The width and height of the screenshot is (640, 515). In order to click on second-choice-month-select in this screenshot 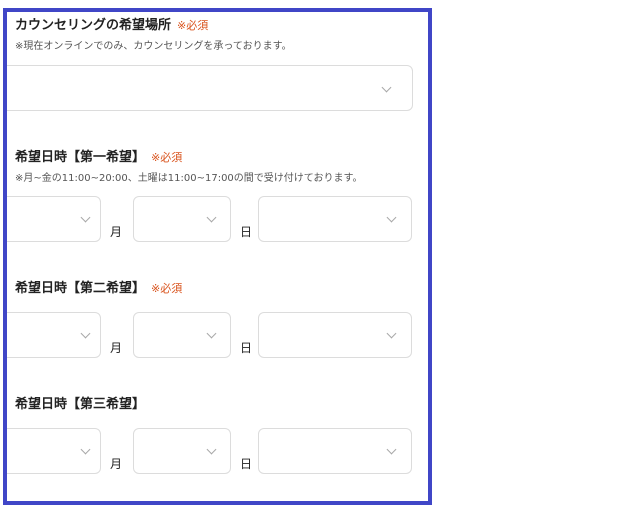, I will do `click(54, 335)`.